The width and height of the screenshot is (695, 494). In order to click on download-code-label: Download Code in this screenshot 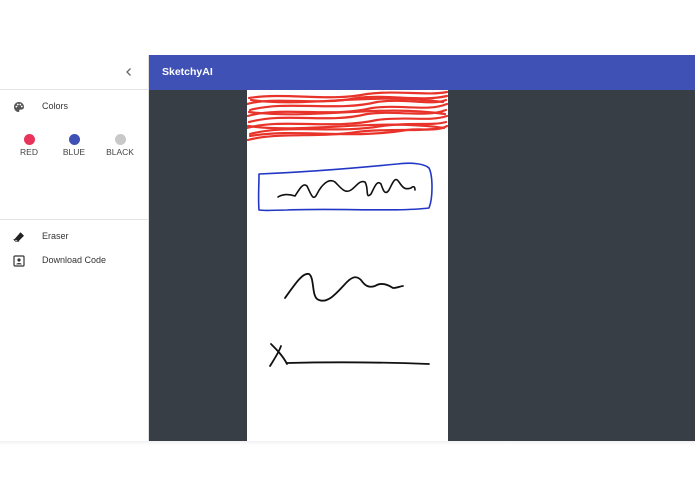, I will do `click(74, 260)`.